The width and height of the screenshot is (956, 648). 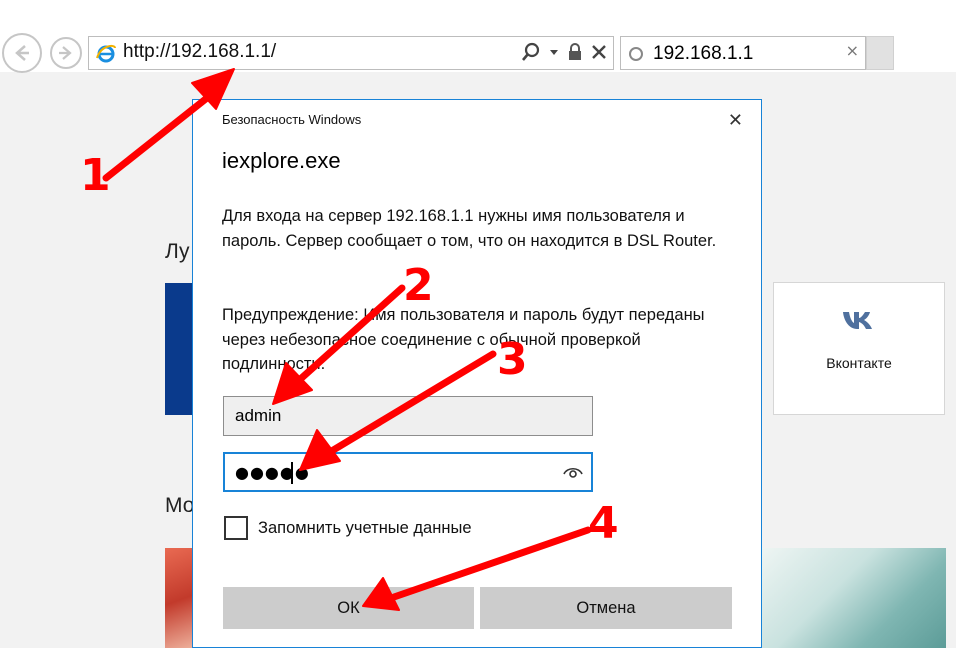 What do you see at coordinates (852, 50) in the screenshot?
I see `tab-close-icon: ×` at bounding box center [852, 50].